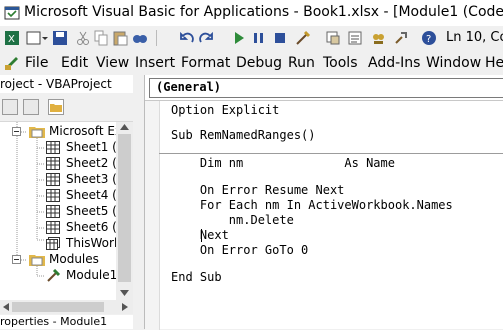 This screenshot has width=503, height=330. What do you see at coordinates (124, 293) in the screenshot?
I see `scroll-down-icon` at bounding box center [124, 293].